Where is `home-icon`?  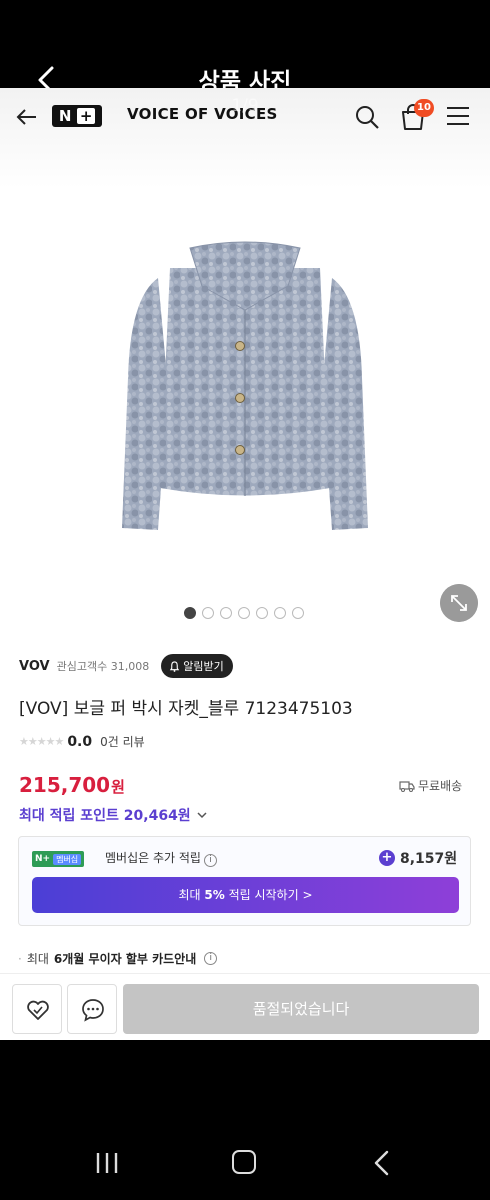 home-icon is located at coordinates (244, 1162).